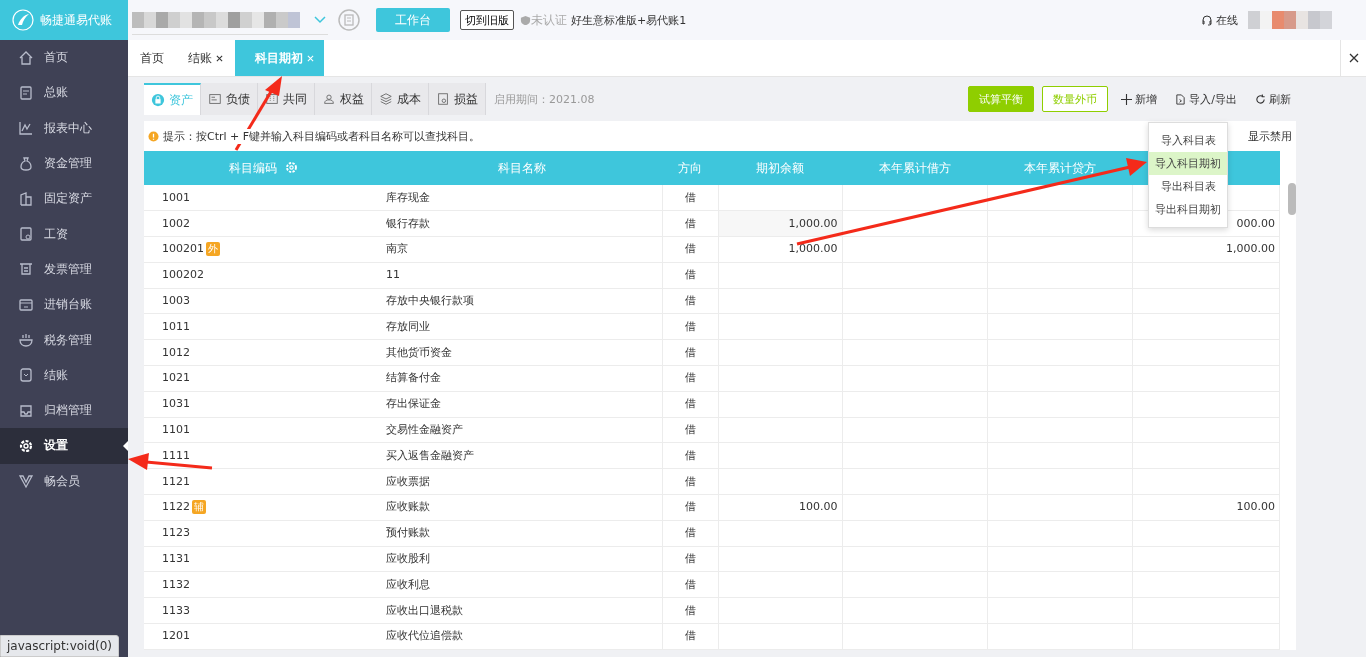 The height and width of the screenshot is (657, 1366). What do you see at coordinates (1260, 99) in the screenshot?
I see `refresh-icon` at bounding box center [1260, 99].